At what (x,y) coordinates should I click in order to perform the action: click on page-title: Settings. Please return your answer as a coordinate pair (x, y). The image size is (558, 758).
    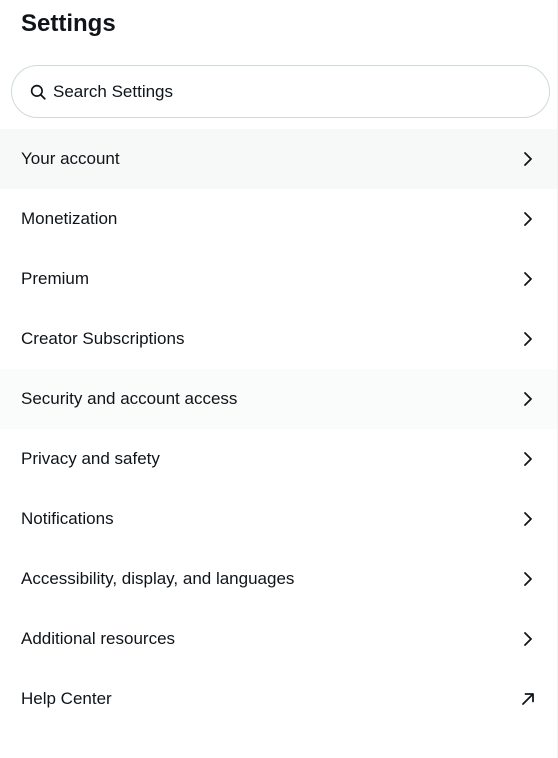
    Looking at the image, I should click on (68, 23).